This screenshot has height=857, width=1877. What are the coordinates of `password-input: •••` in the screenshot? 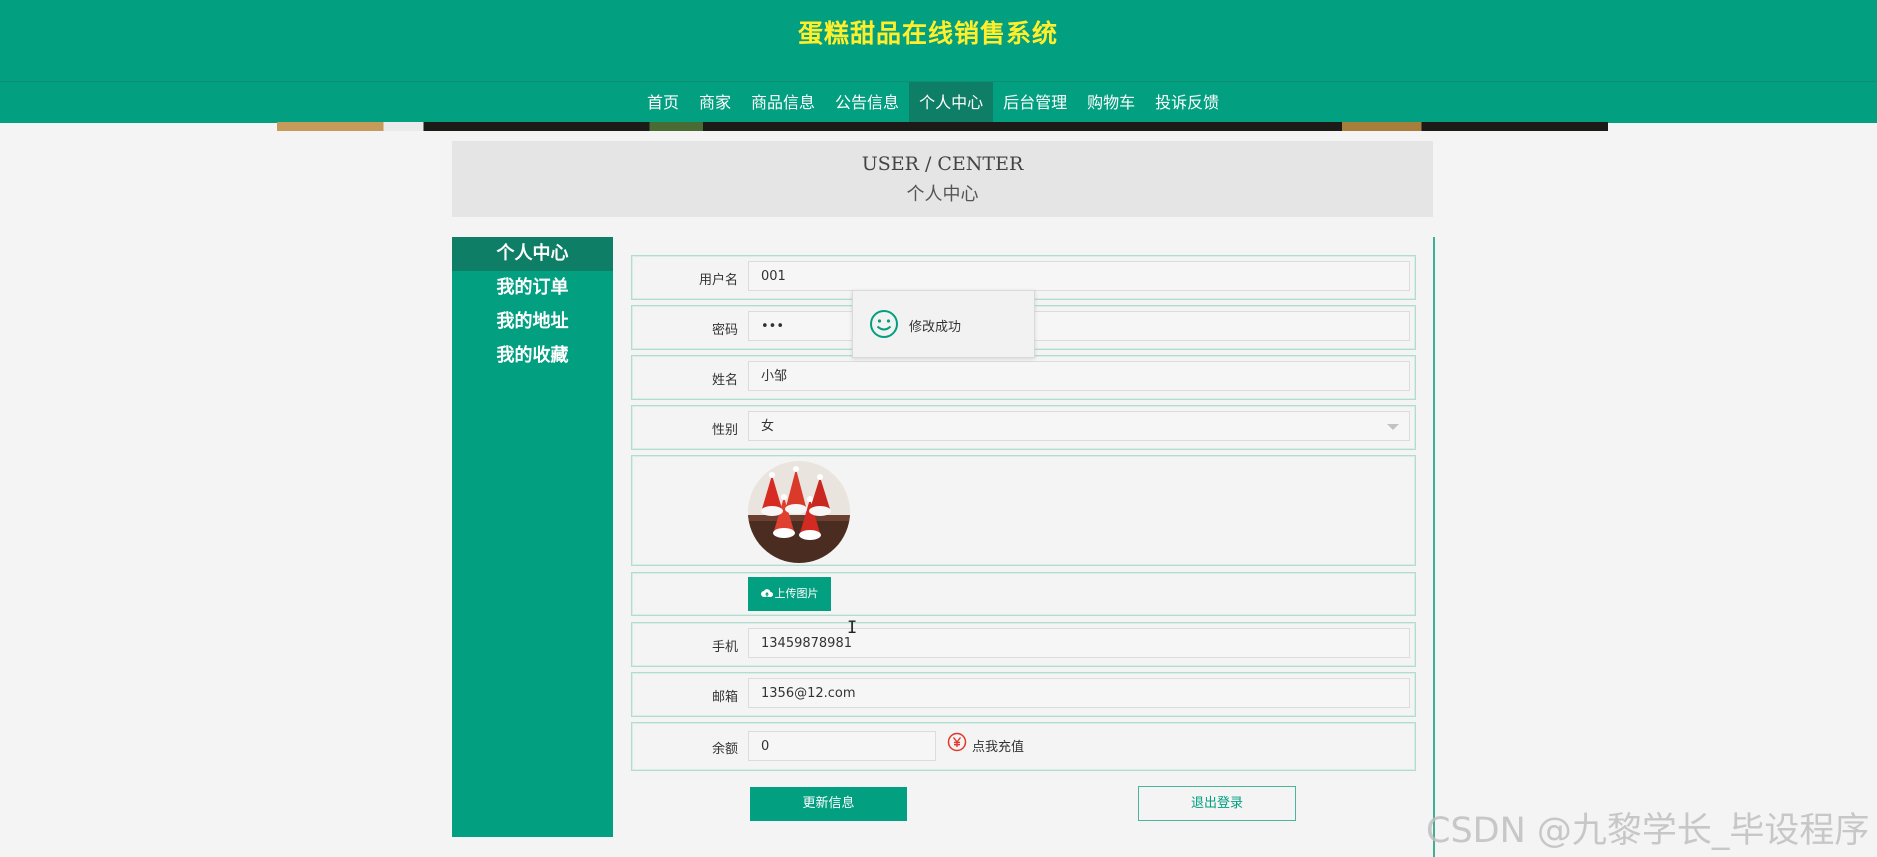 It's located at (1079, 326).